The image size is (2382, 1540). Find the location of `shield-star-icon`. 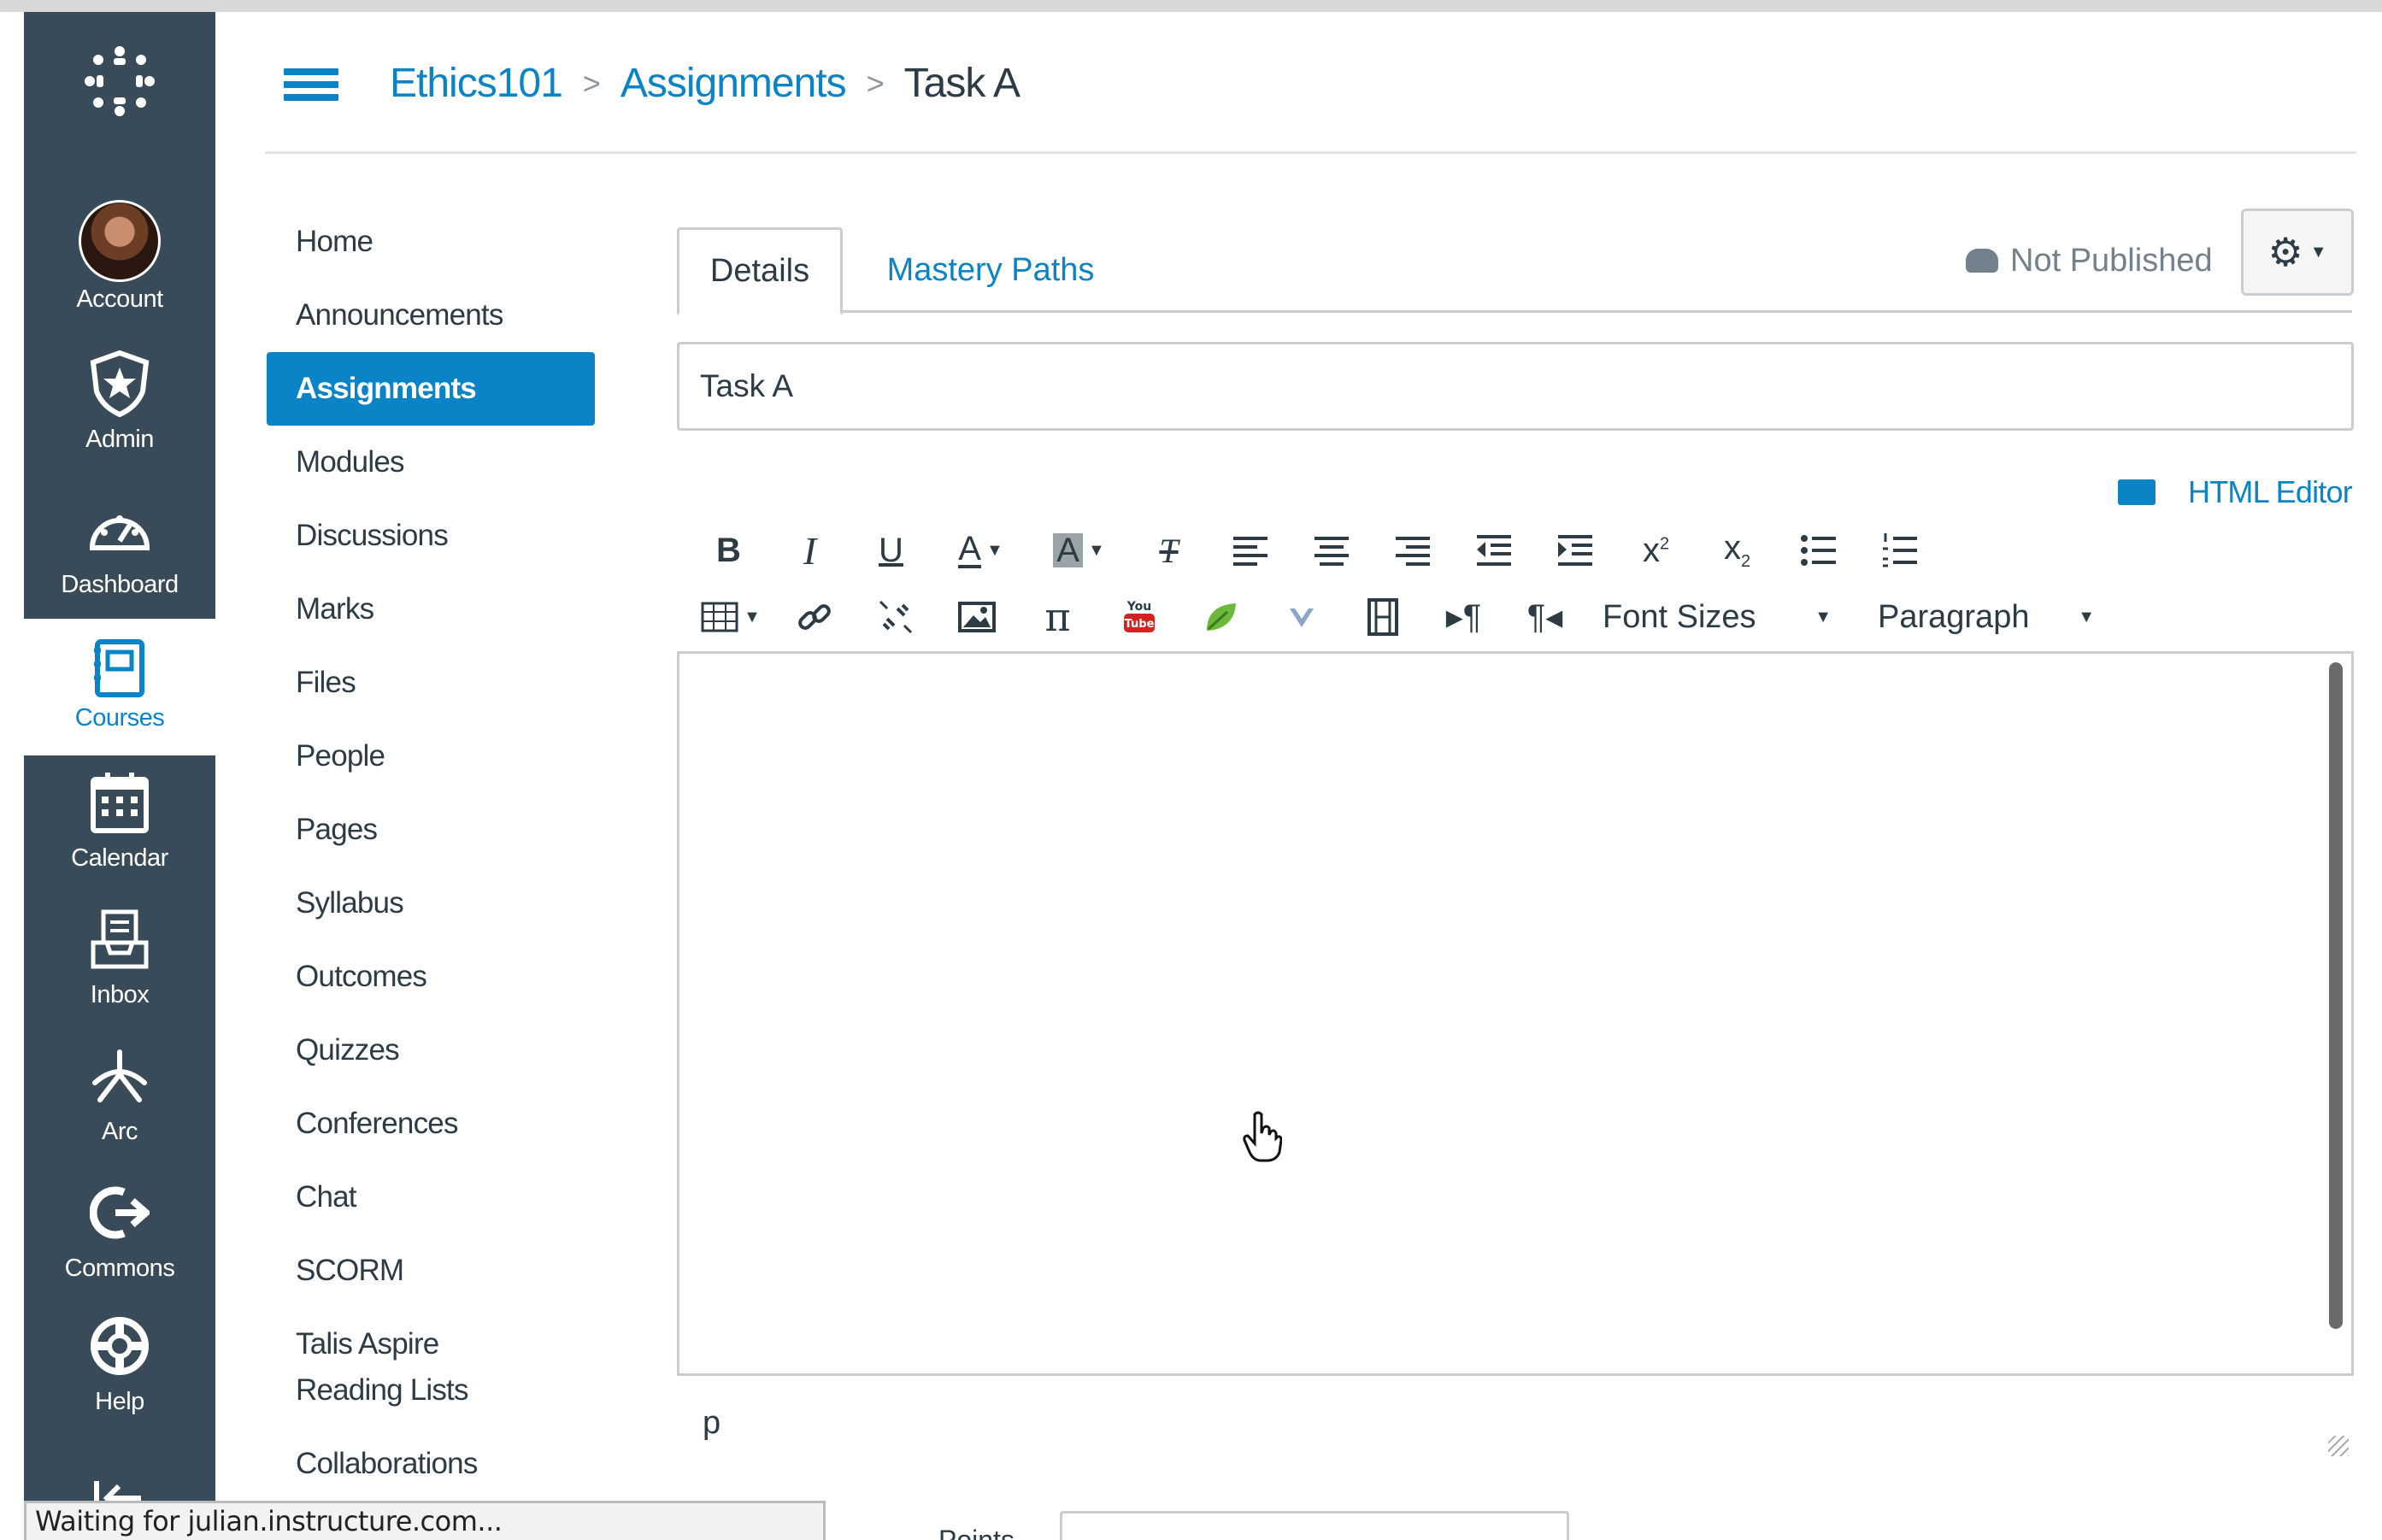

shield-star-icon is located at coordinates (120, 383).